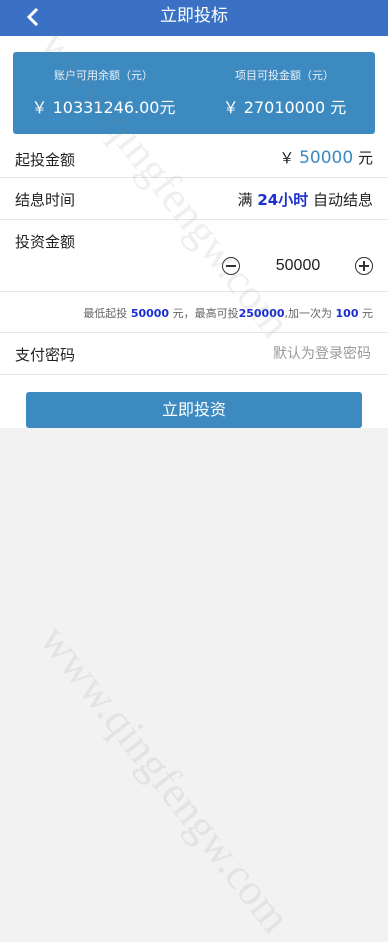 The image size is (388, 942). I want to click on hint-min-value: 50000, so click(150, 313).